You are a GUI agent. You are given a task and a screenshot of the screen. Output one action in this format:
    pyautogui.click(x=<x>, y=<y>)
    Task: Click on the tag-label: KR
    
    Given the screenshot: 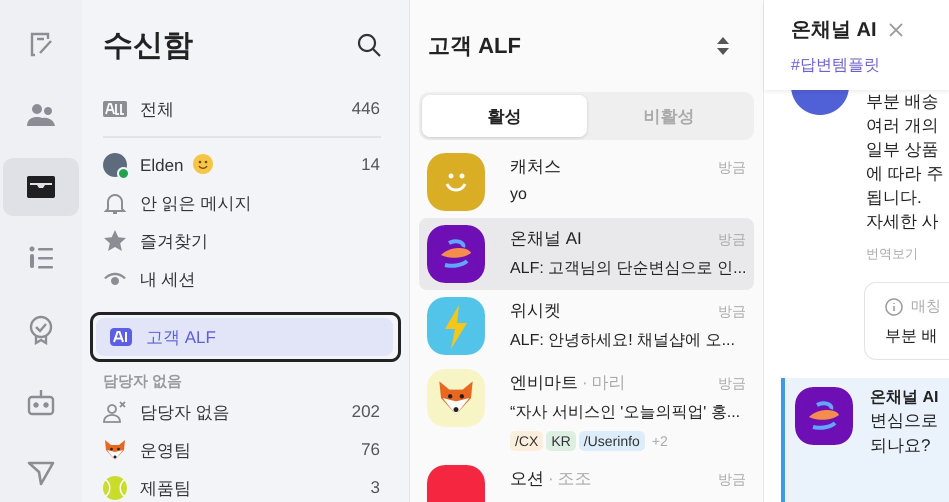 What is the action you would take?
    pyautogui.click(x=561, y=441)
    